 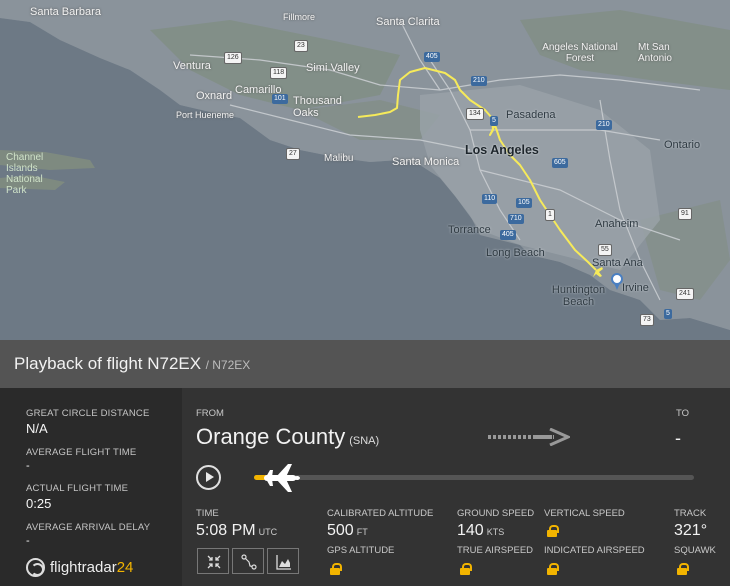 I want to click on highway-shield: 134, so click(x=475, y=114).